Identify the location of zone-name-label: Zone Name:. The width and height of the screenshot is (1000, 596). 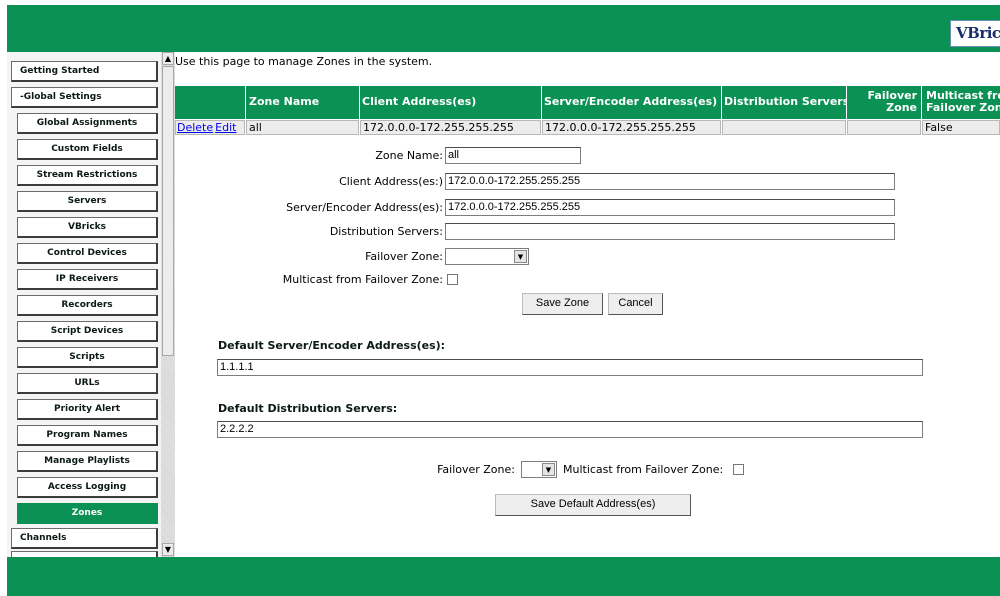
(409, 155).